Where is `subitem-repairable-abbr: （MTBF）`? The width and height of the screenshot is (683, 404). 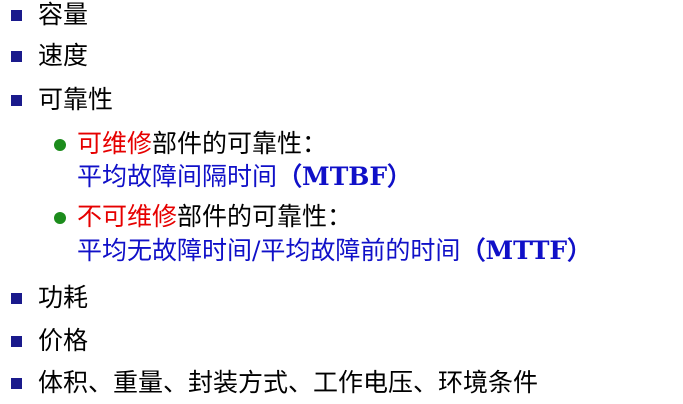
subitem-repairable-abbr: （MTBF） is located at coordinates (345, 176).